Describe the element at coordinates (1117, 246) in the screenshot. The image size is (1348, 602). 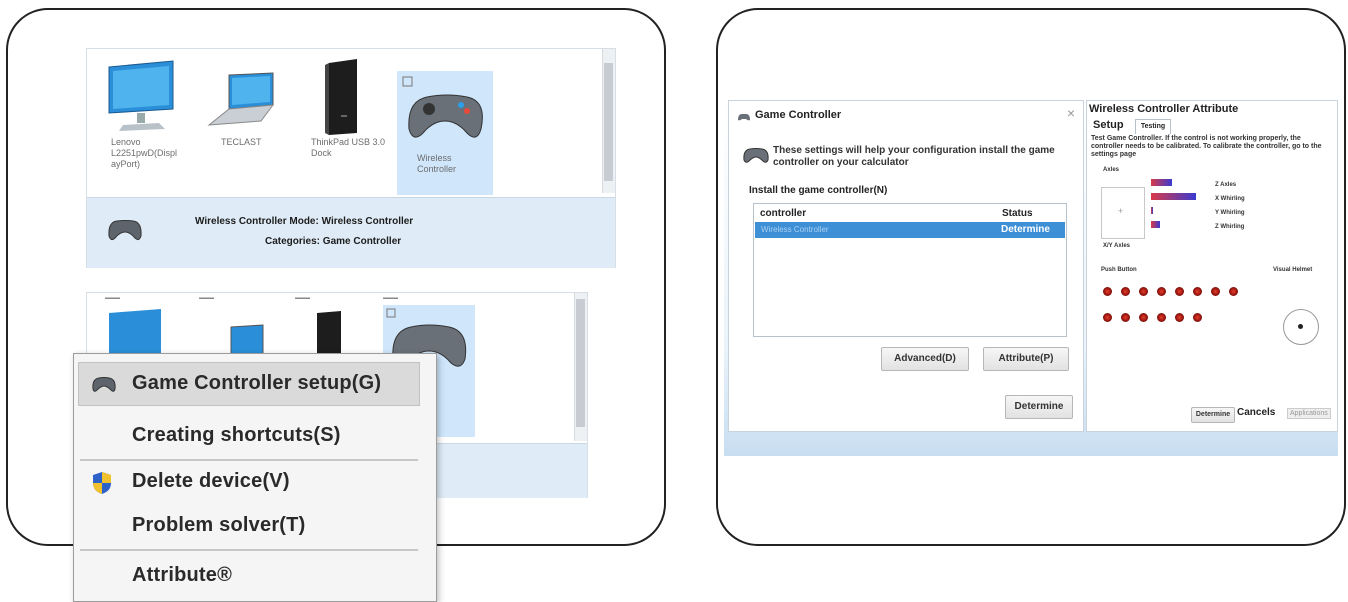
I see `xy-axes-label: X/Y Axles` at that location.